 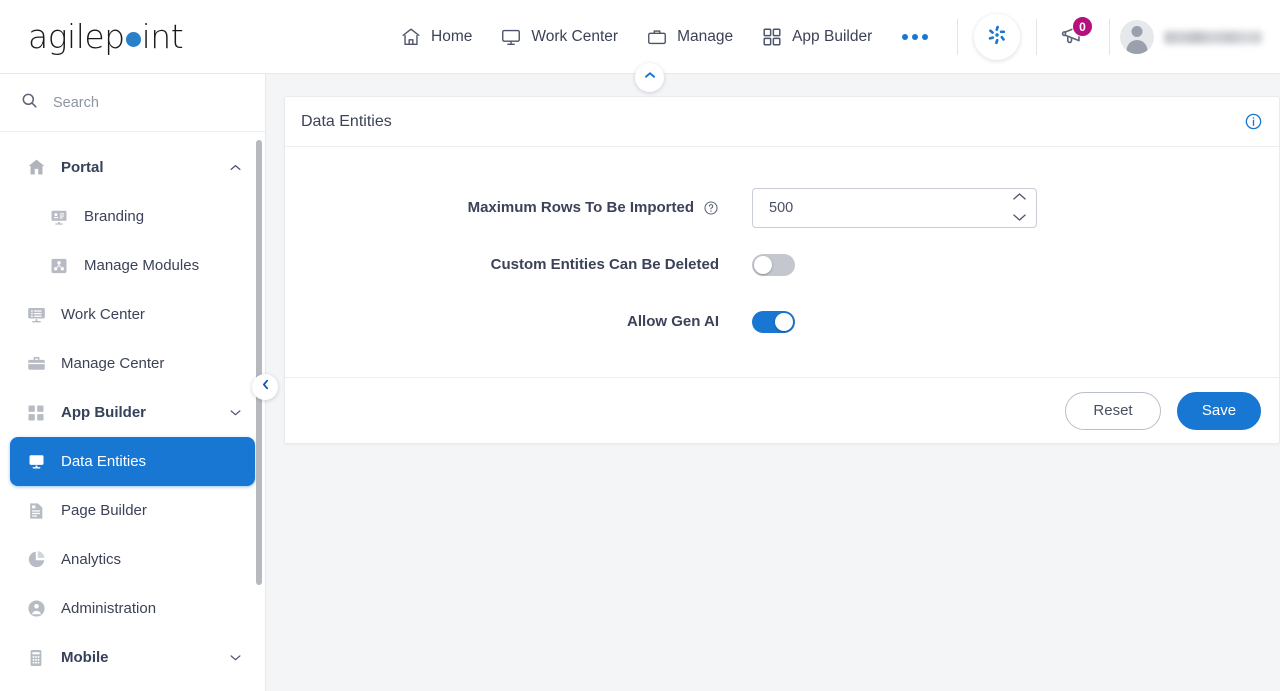 I want to click on stepper-down-icon, so click(x=1019, y=218).